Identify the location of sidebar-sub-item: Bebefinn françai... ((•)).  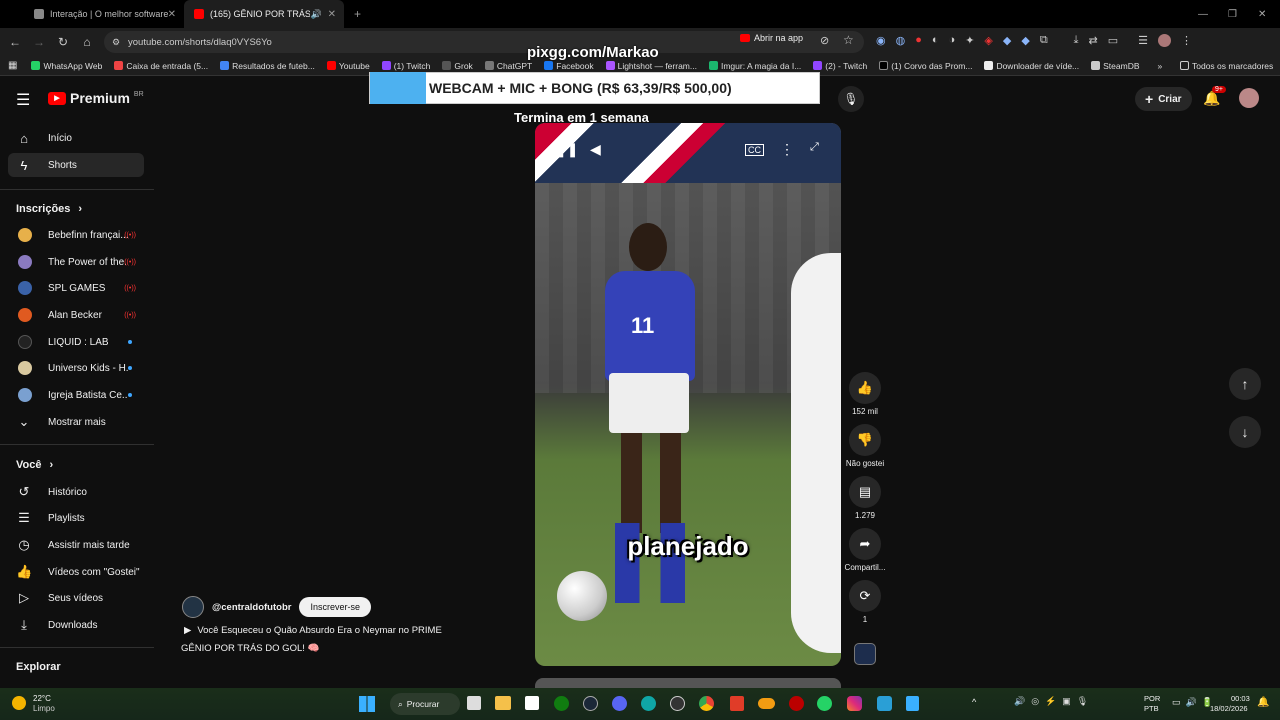
(76, 235).